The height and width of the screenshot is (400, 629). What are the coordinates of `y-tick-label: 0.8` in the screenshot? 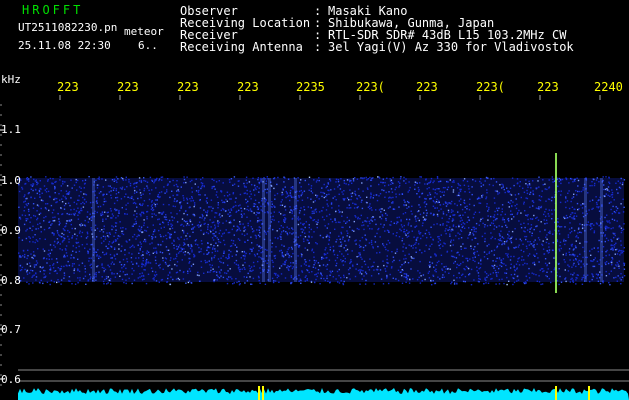 It's located at (11, 280).